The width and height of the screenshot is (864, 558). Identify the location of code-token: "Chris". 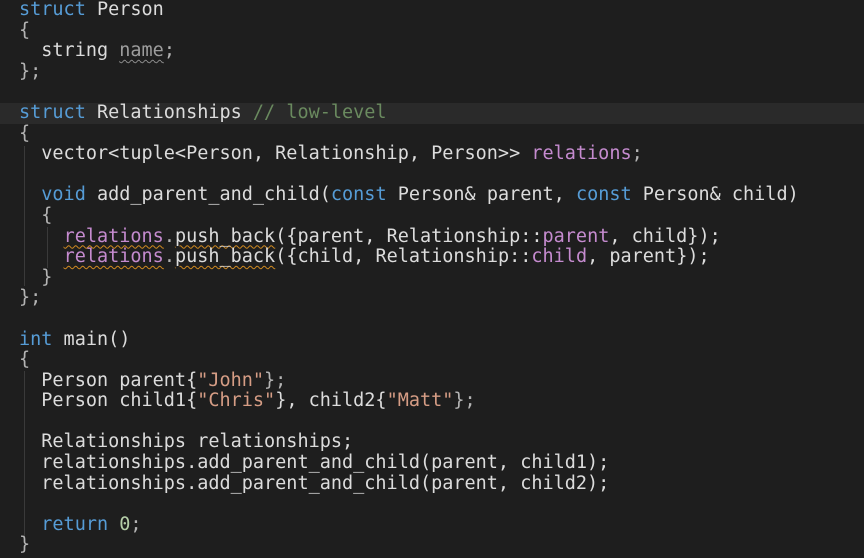
(236, 401).